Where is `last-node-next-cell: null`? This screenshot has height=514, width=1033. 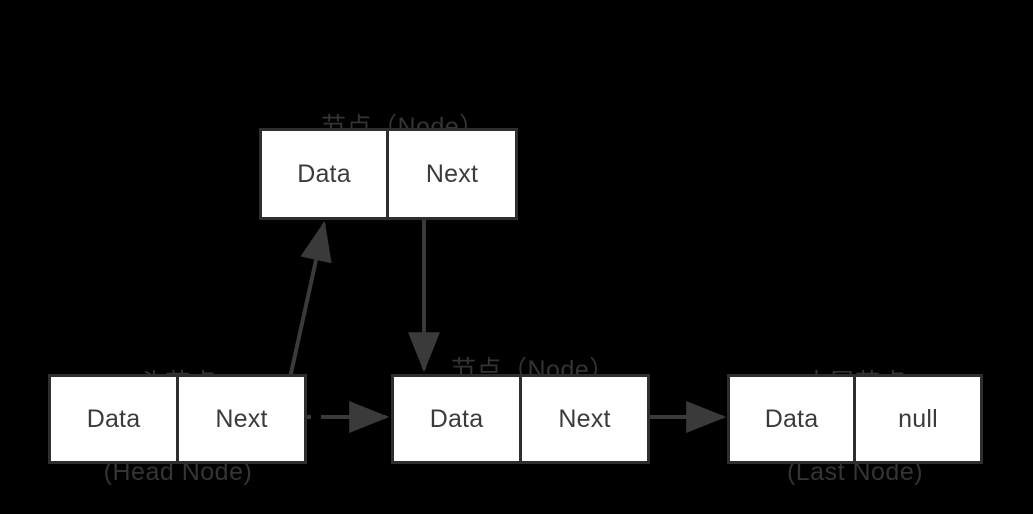 last-node-next-cell: null is located at coordinates (918, 419).